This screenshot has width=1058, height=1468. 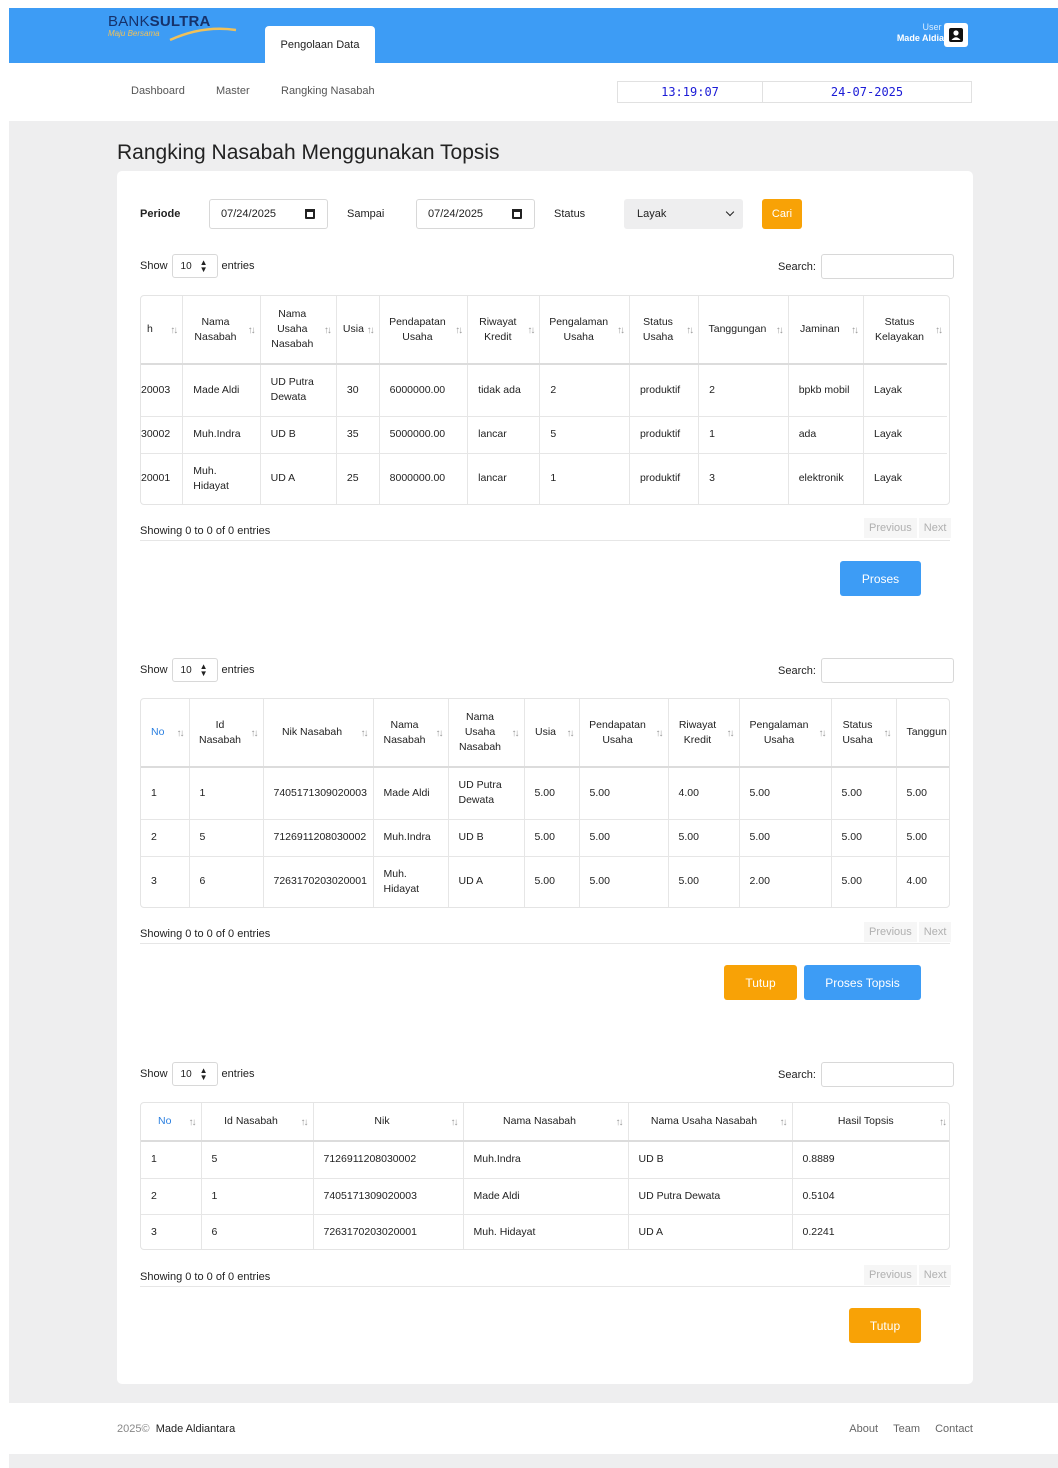 I want to click on nav-rangking-nasabah: Rangking Nasabah, so click(x=328, y=91).